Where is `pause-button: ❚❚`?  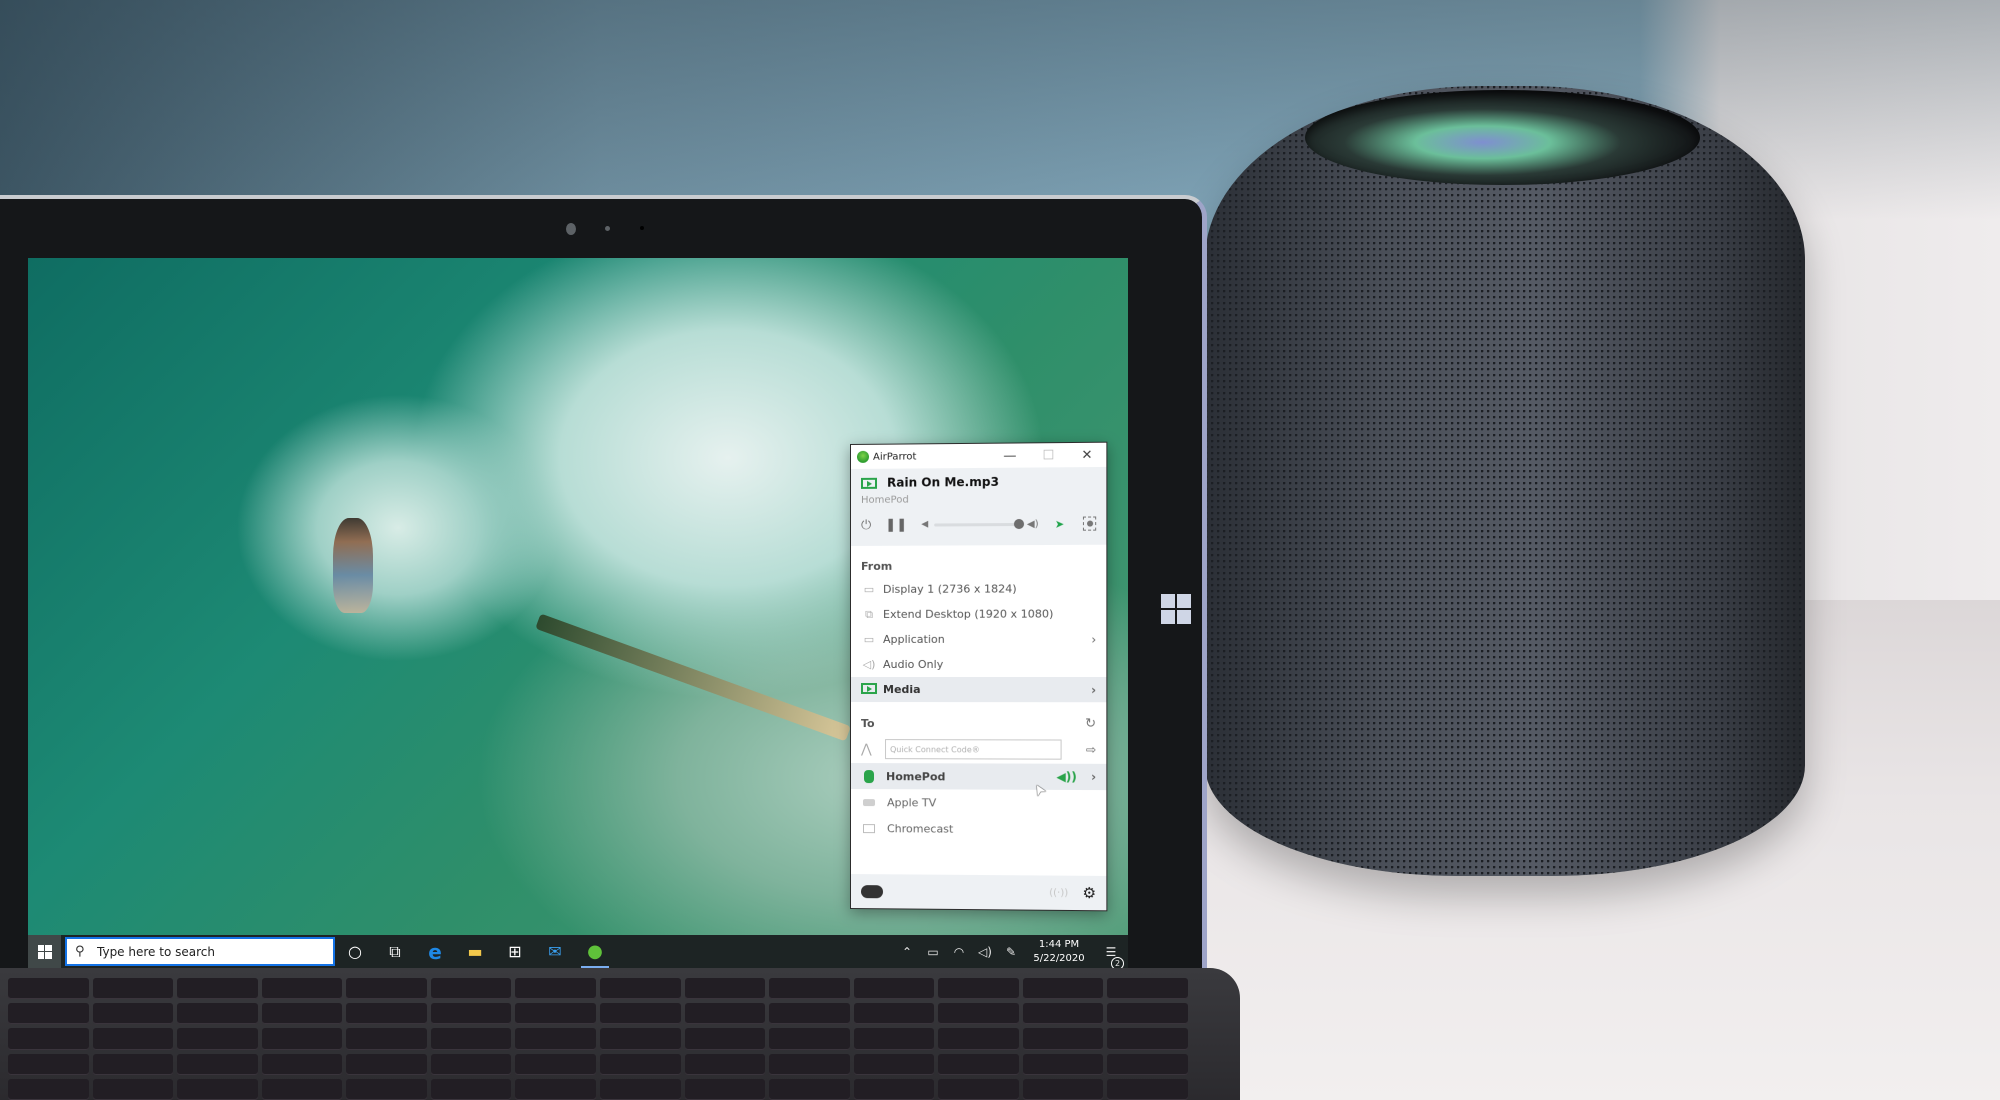
pause-button: ❚❚ is located at coordinates (896, 524).